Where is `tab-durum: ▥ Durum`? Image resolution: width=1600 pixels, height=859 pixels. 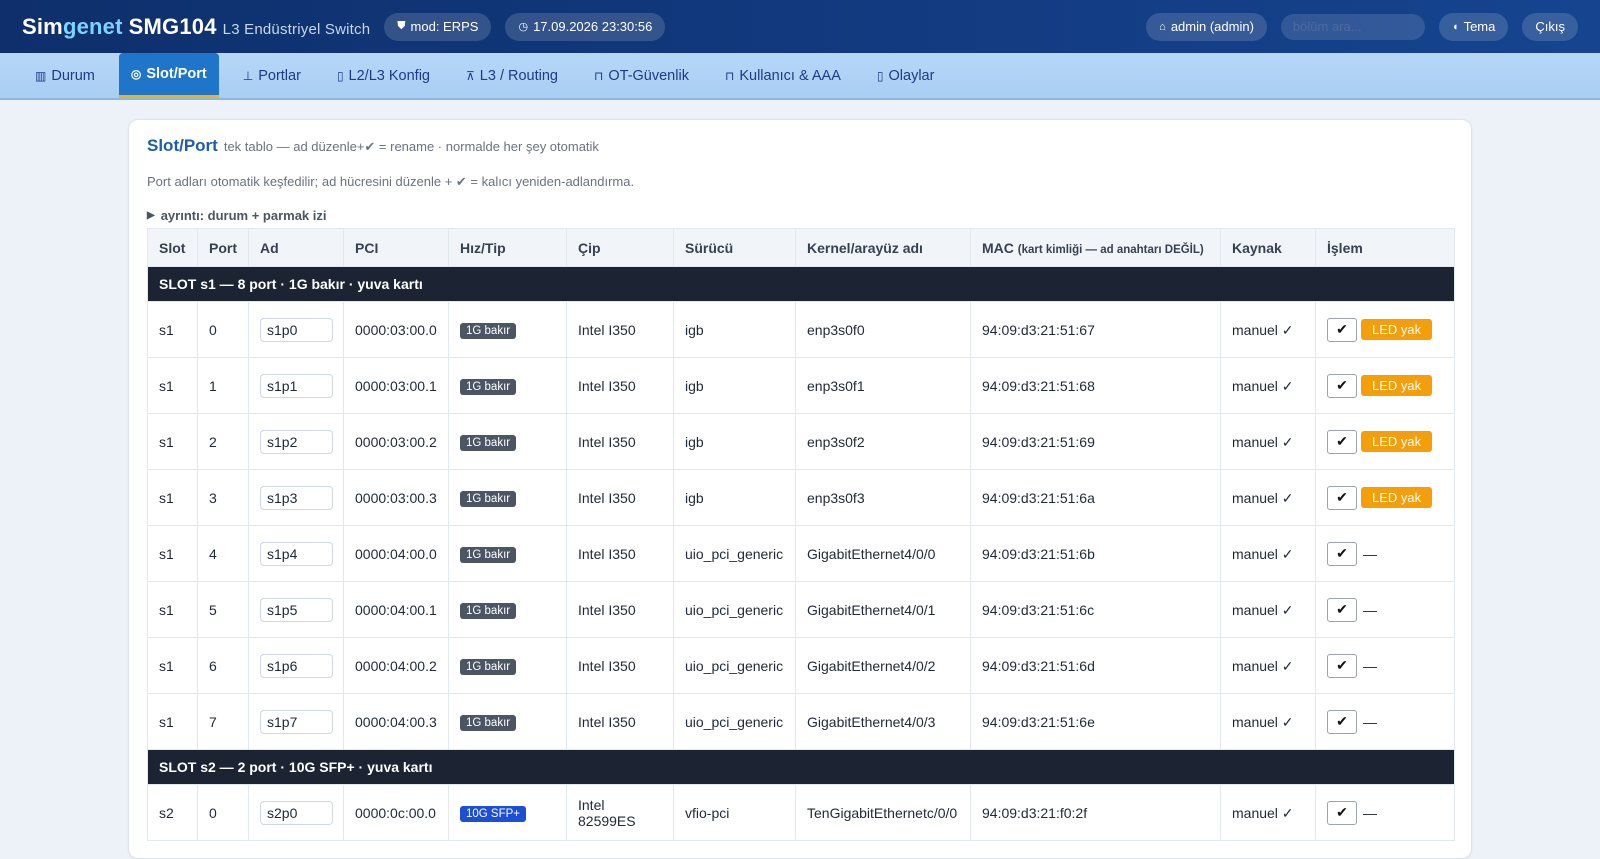
tab-durum: ▥ Durum is located at coordinates (65, 75).